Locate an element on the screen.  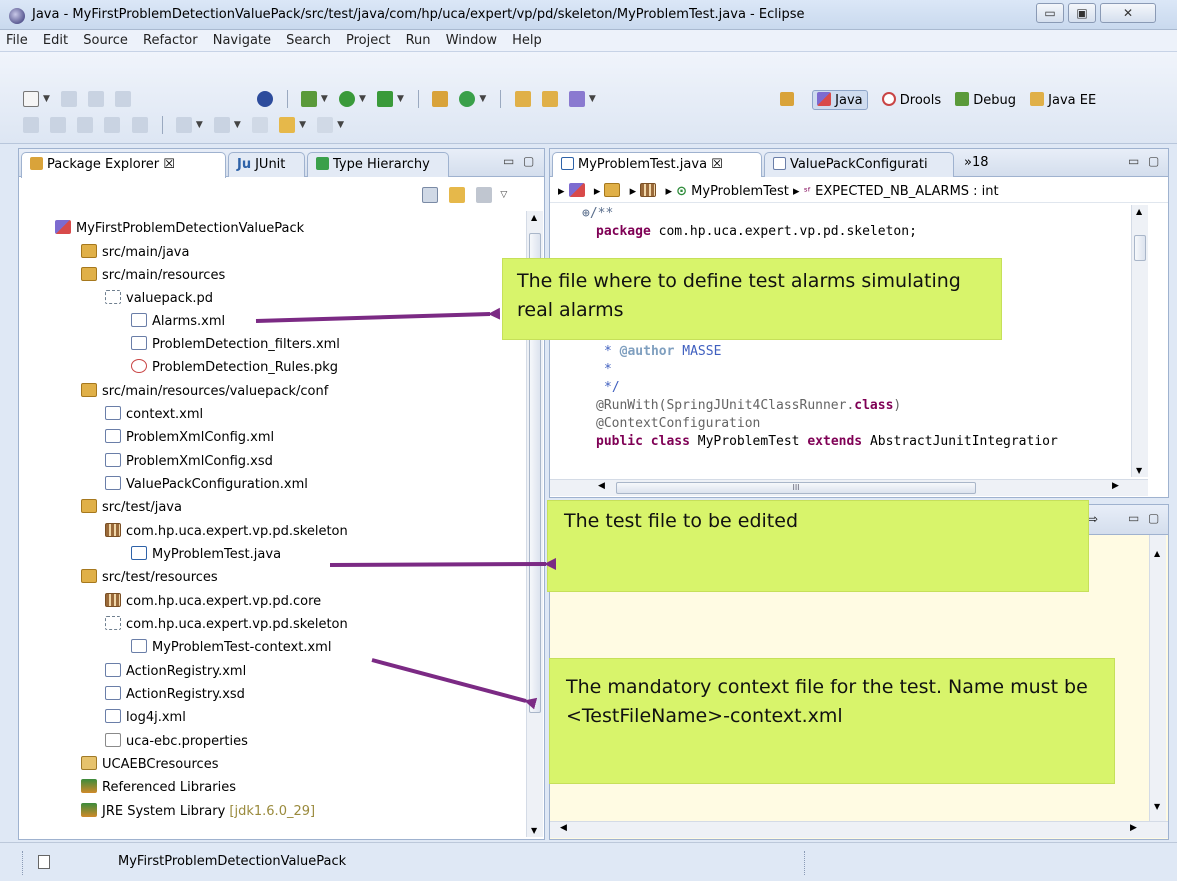
new-icon is located at coordinates (31, 99).